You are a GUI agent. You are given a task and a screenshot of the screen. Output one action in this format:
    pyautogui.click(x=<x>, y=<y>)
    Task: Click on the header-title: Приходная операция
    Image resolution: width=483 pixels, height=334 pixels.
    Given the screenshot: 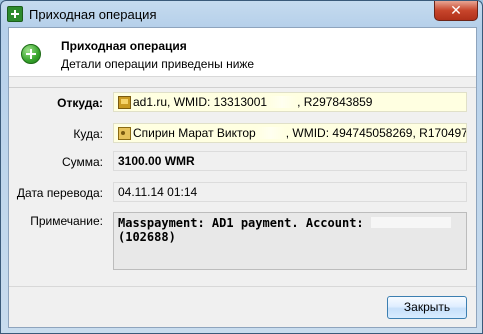 What is the action you would take?
    pyautogui.click(x=124, y=46)
    